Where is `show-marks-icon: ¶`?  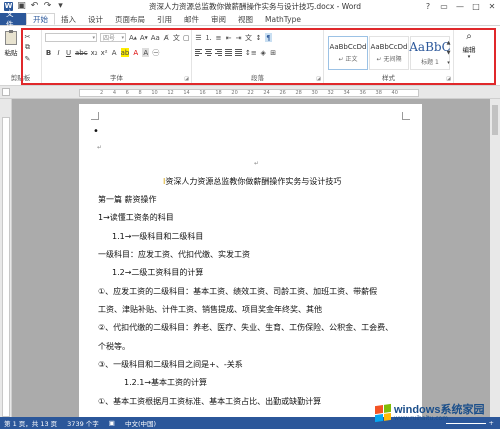 show-marks-icon: ¶ is located at coordinates (268, 37).